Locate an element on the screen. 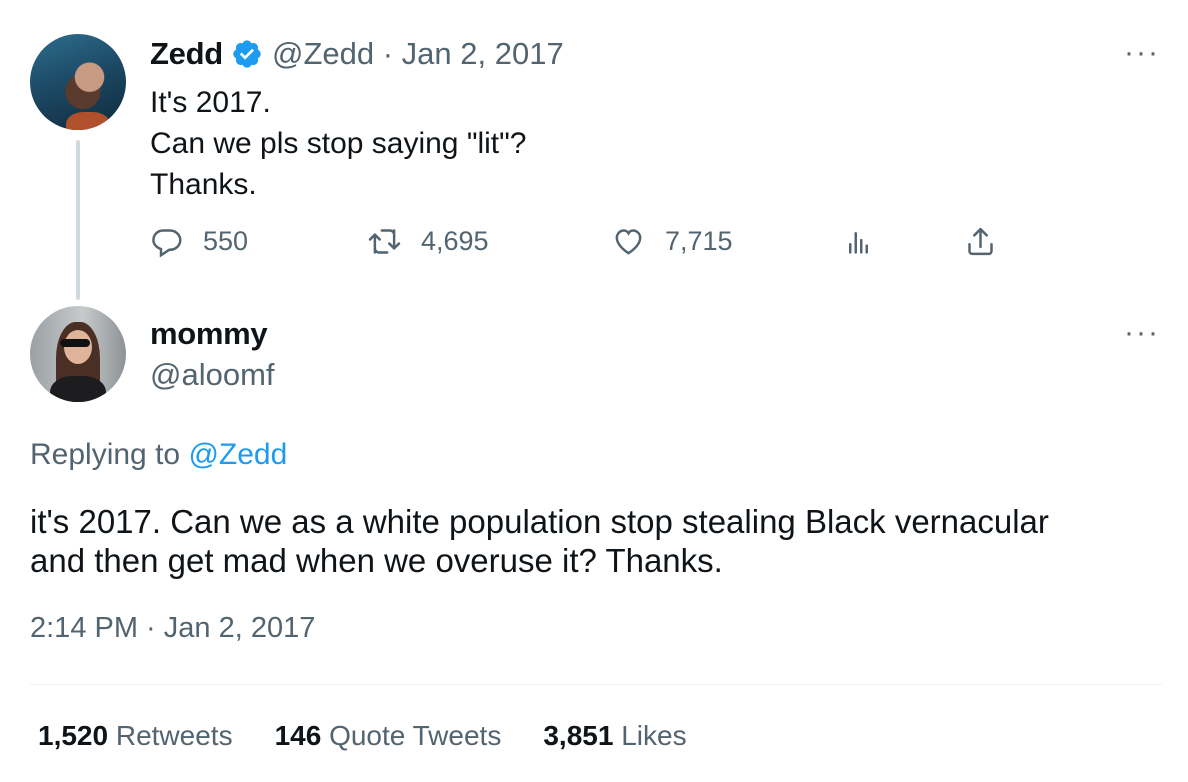 Image resolution: width=1188 pixels, height=782 pixels. replying-prefix: Replying to is located at coordinates (105, 454).